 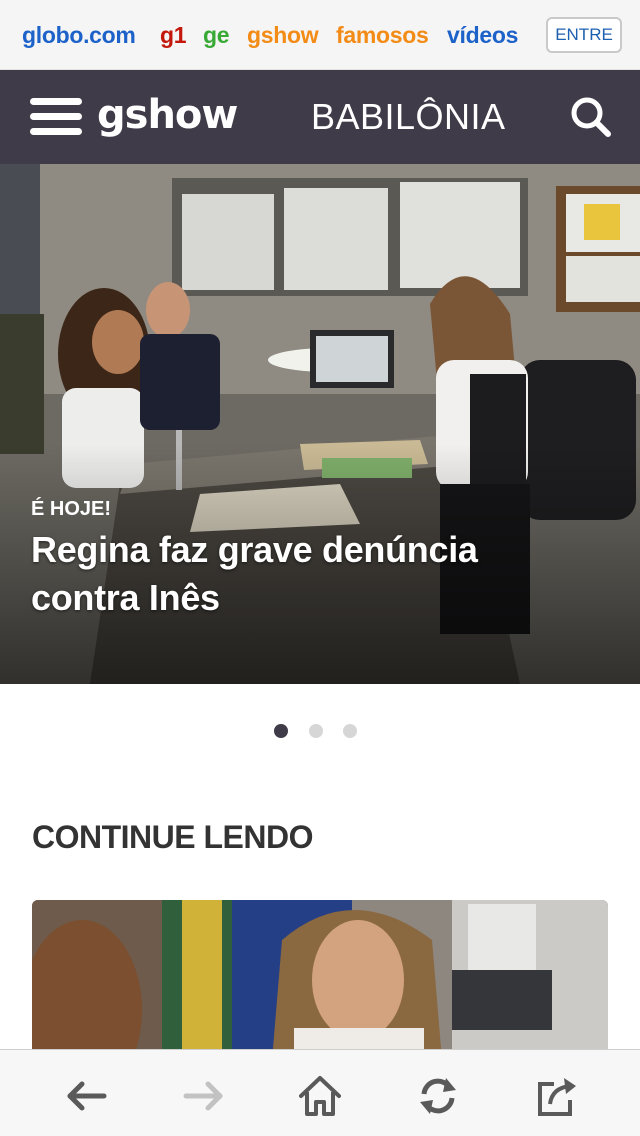 I want to click on home-icon, so click(x=320, y=1096).